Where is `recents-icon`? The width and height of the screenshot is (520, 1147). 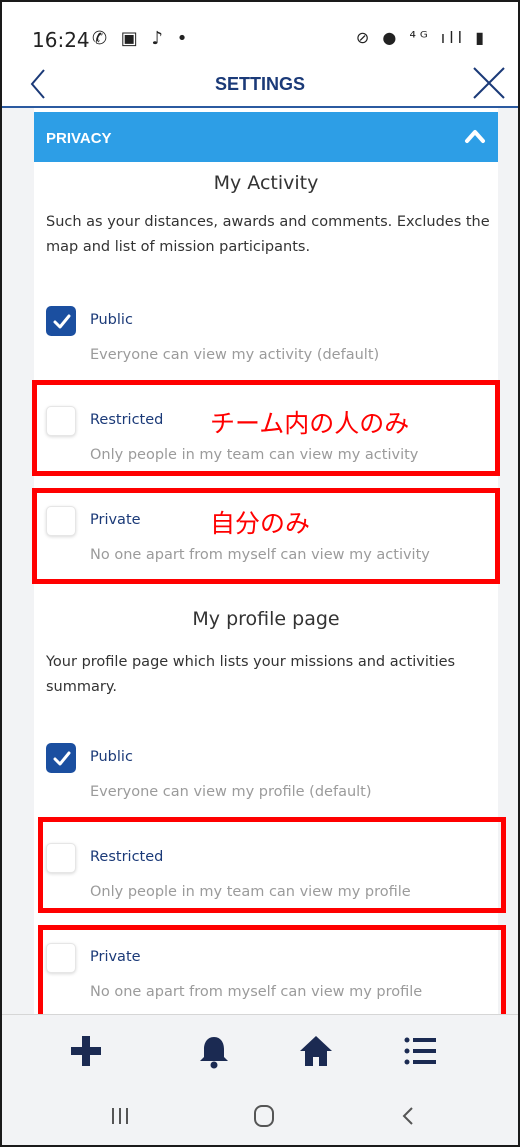
recents-icon is located at coordinates (120, 1116).